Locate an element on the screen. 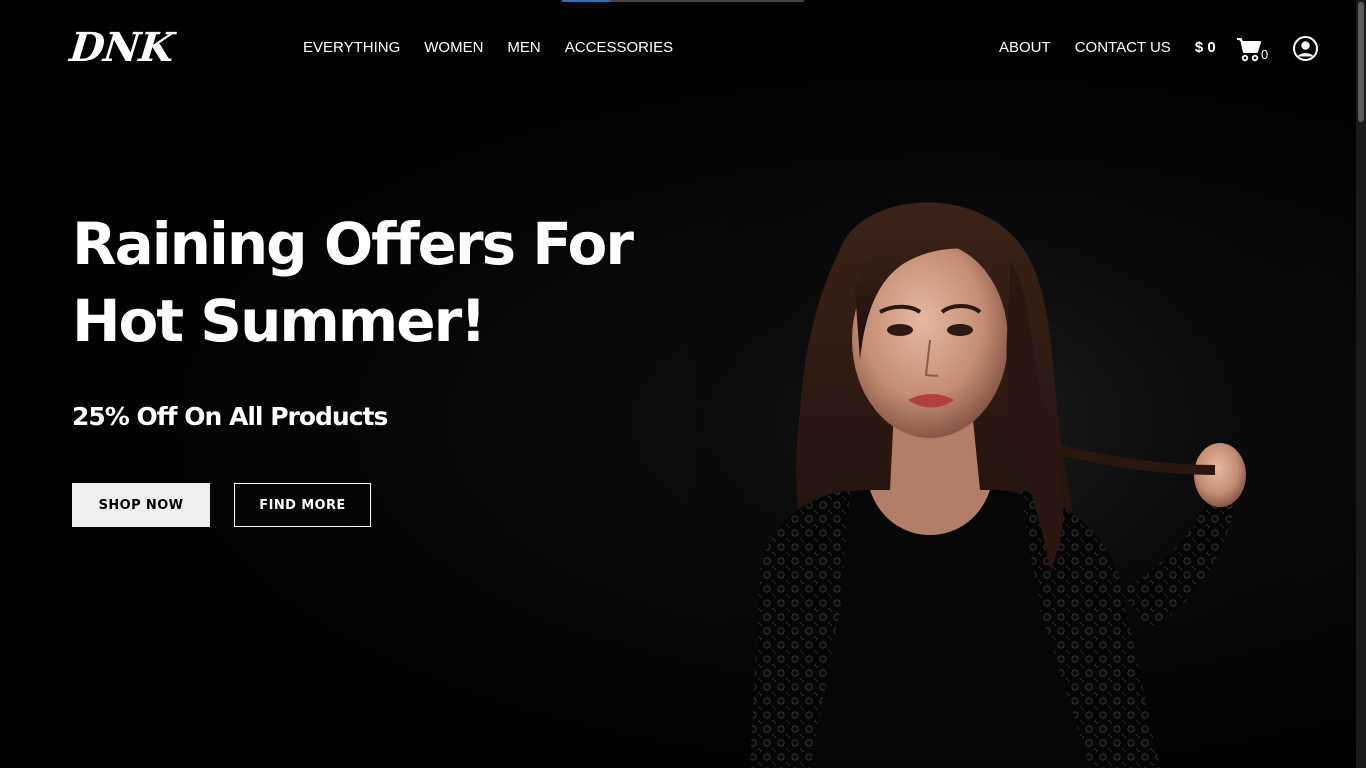 The image size is (1366, 768). cart-button: 0 is located at coordinates (1254, 50).